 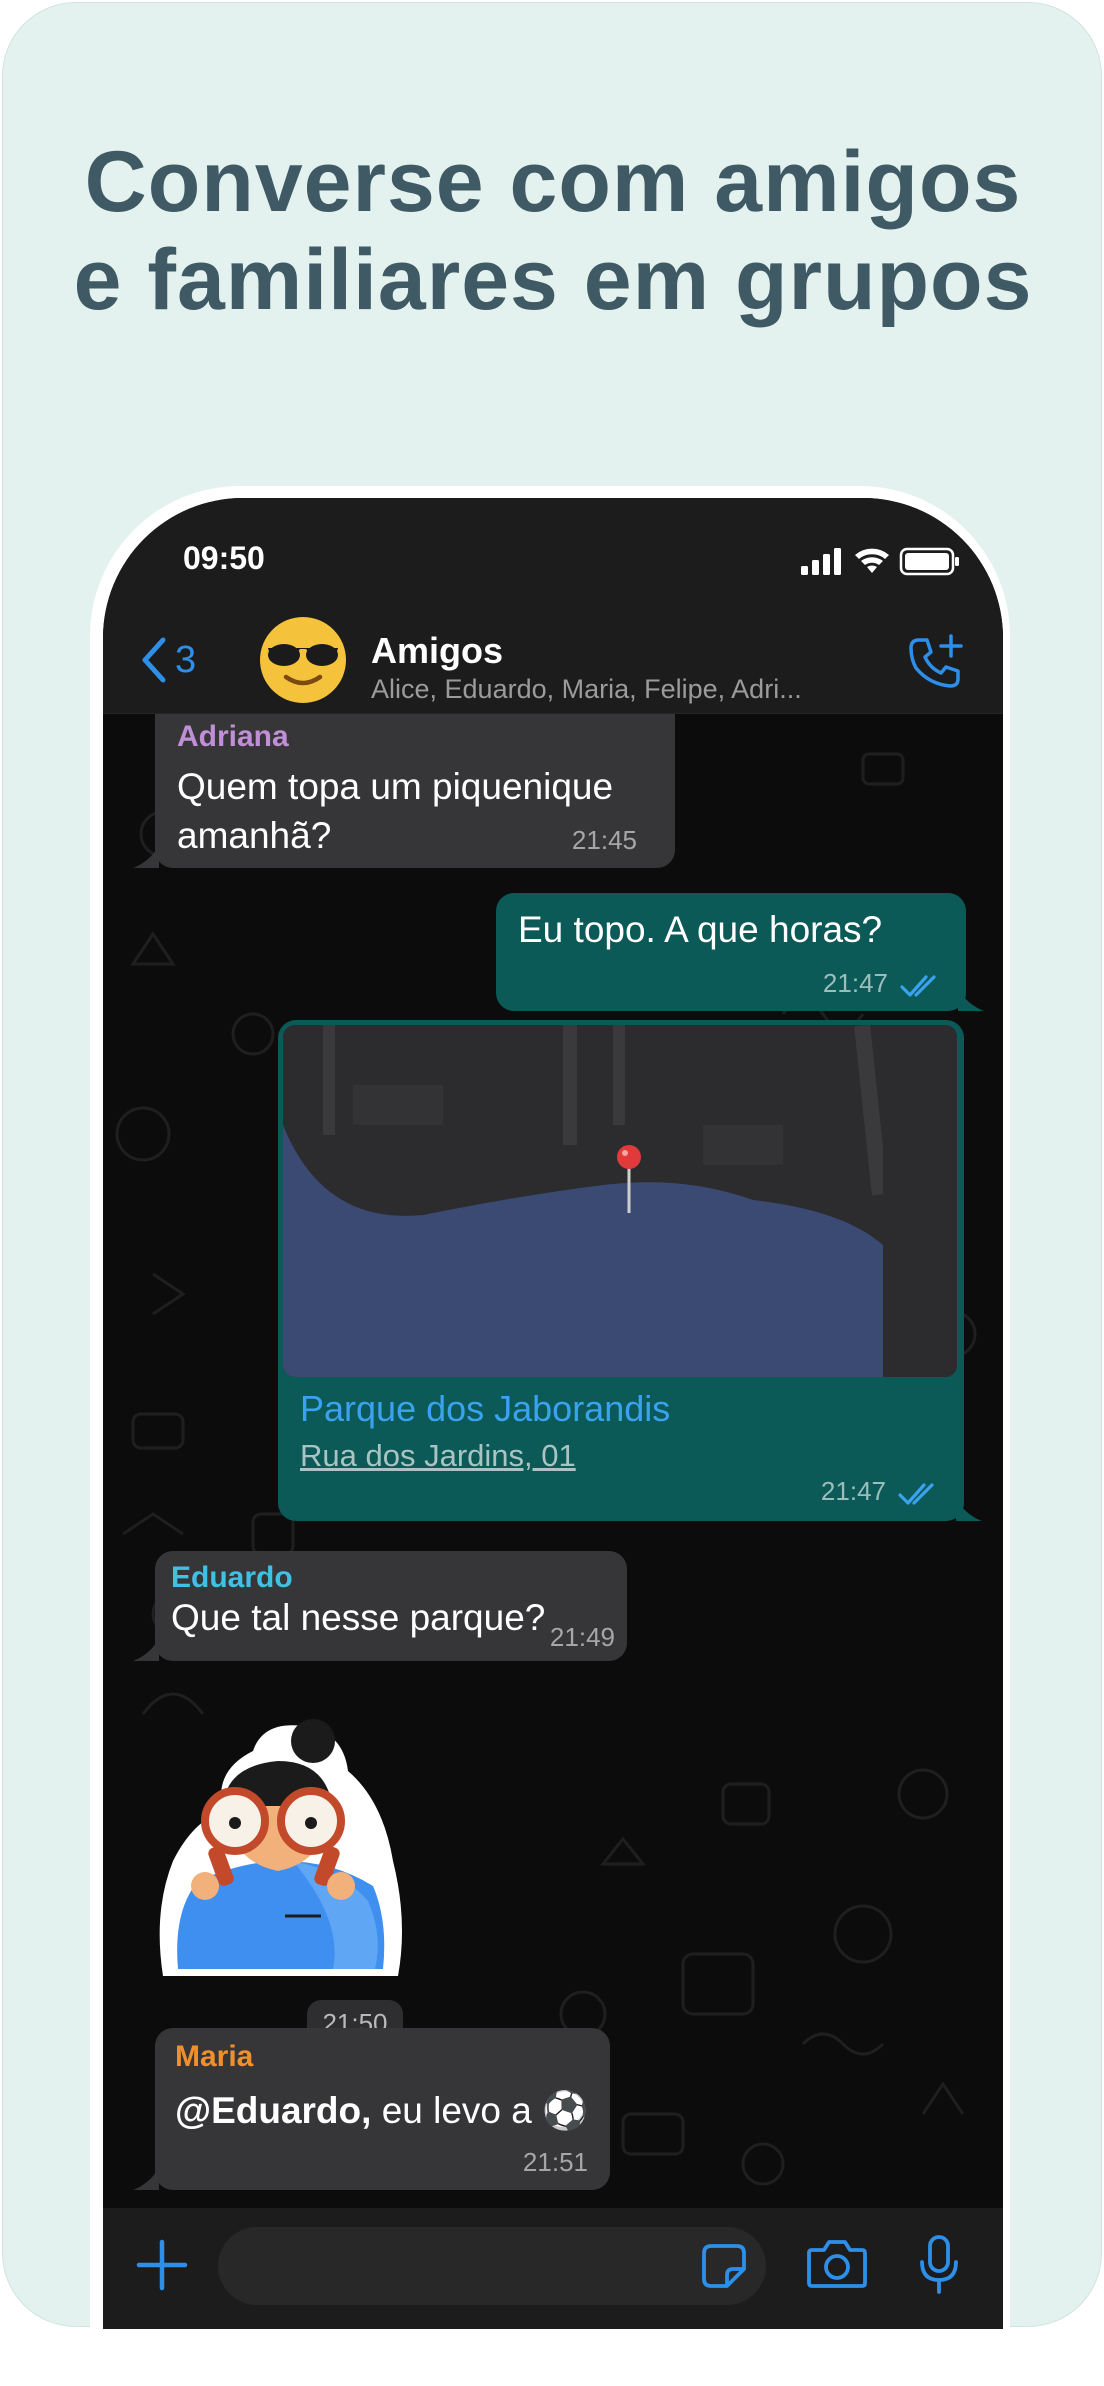 I want to click on message-text: Quem topa um piquenique amanhã?, so click(x=395, y=811).